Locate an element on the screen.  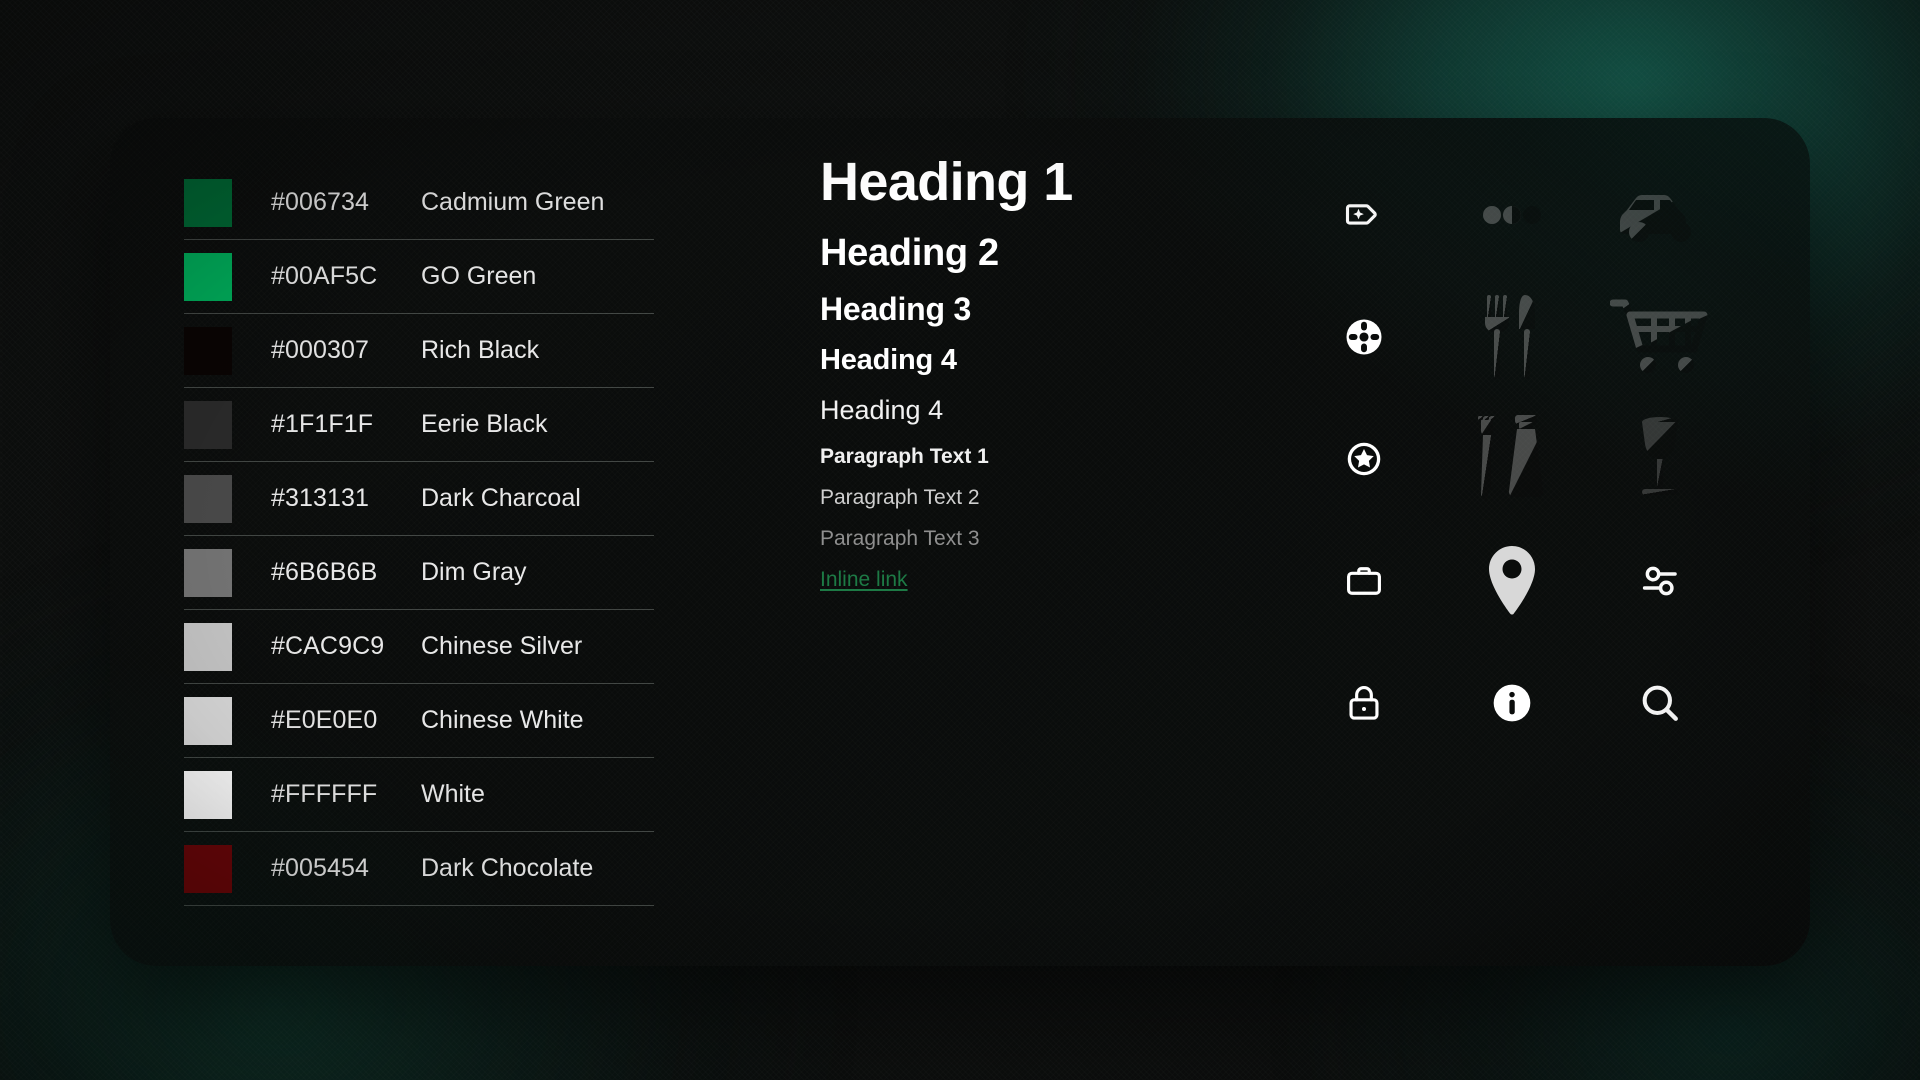
heading-4-light-sample: Heading 4 is located at coordinates (882, 410).